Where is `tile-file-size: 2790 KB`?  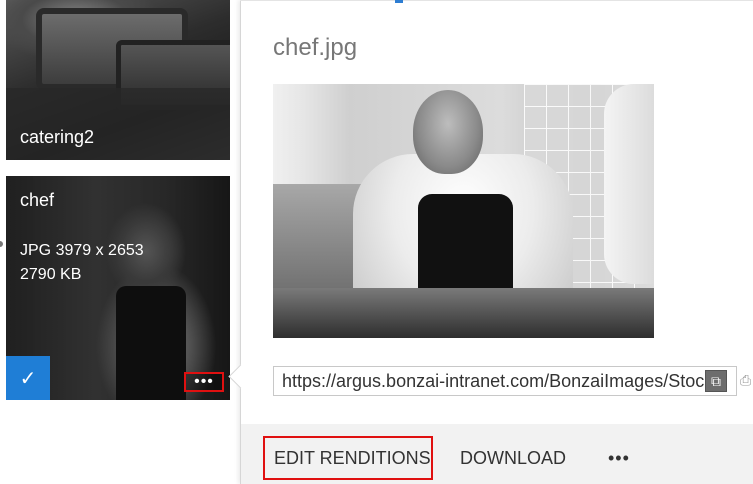
tile-file-size: 2790 KB is located at coordinates (51, 274).